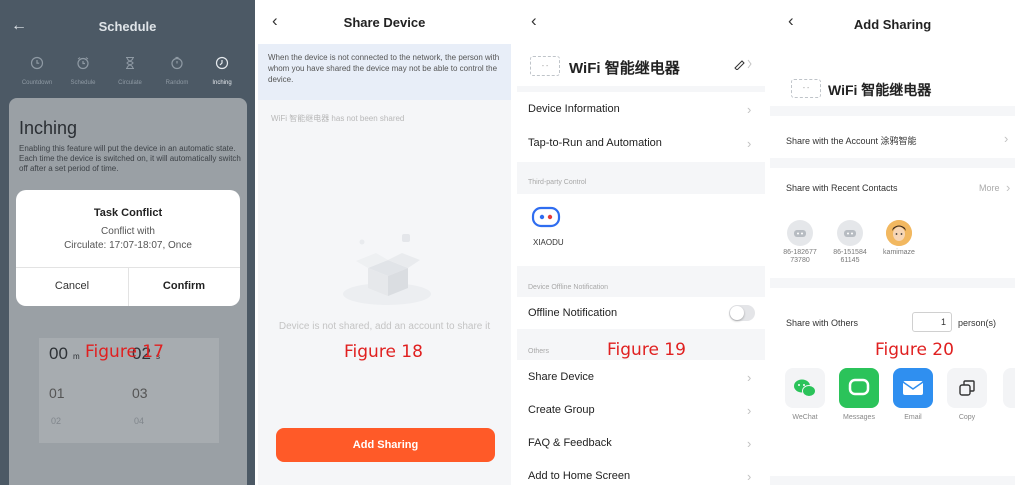 This screenshot has width=1015, height=485. I want to click on avatar, so click(899, 233).